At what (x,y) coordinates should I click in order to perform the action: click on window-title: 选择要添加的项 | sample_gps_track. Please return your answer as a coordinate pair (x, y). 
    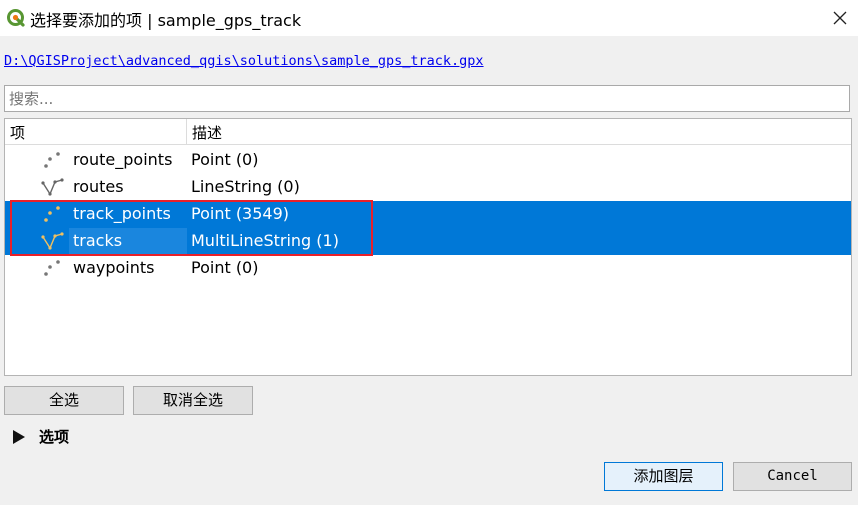
    Looking at the image, I should click on (166, 20).